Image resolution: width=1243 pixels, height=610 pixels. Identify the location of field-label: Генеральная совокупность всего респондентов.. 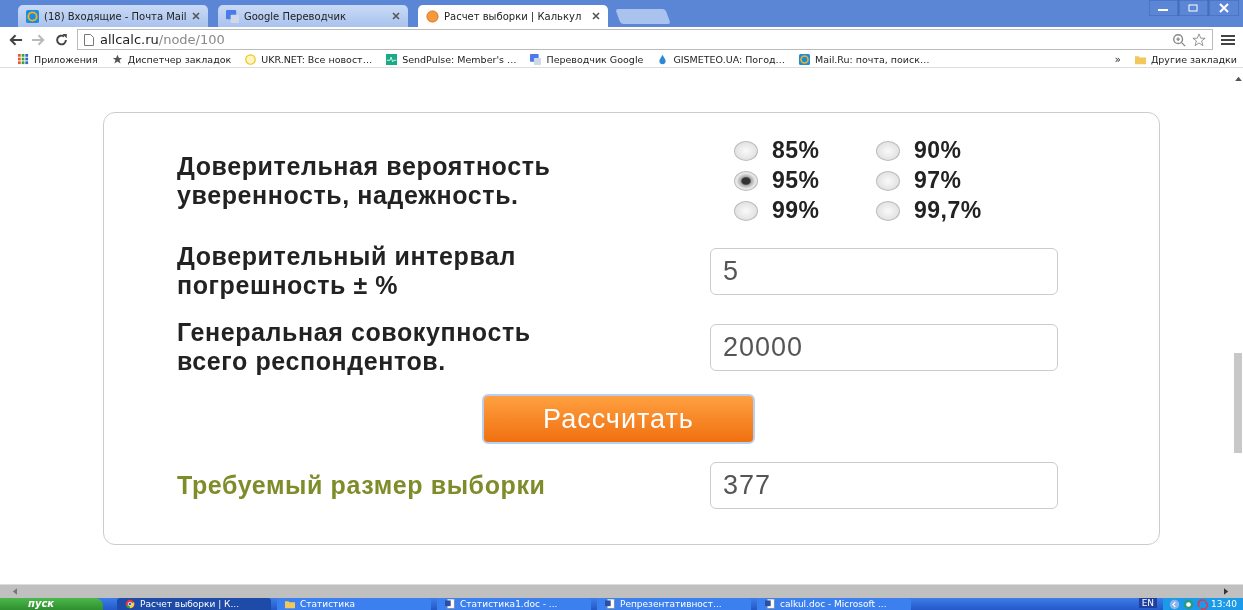
(354, 347).